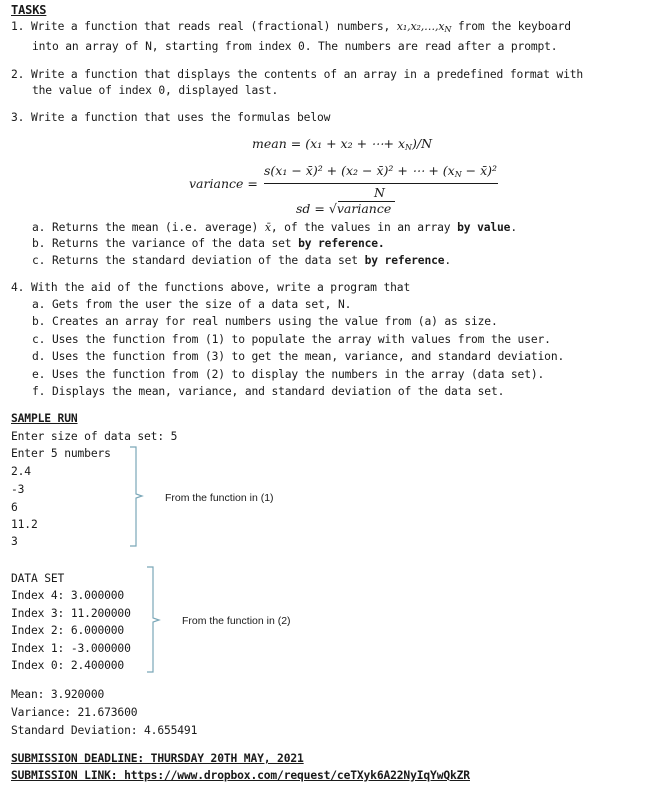 The width and height of the screenshot is (661, 800). What do you see at coordinates (18, 74) in the screenshot?
I see `task-2-number: 2.` at bounding box center [18, 74].